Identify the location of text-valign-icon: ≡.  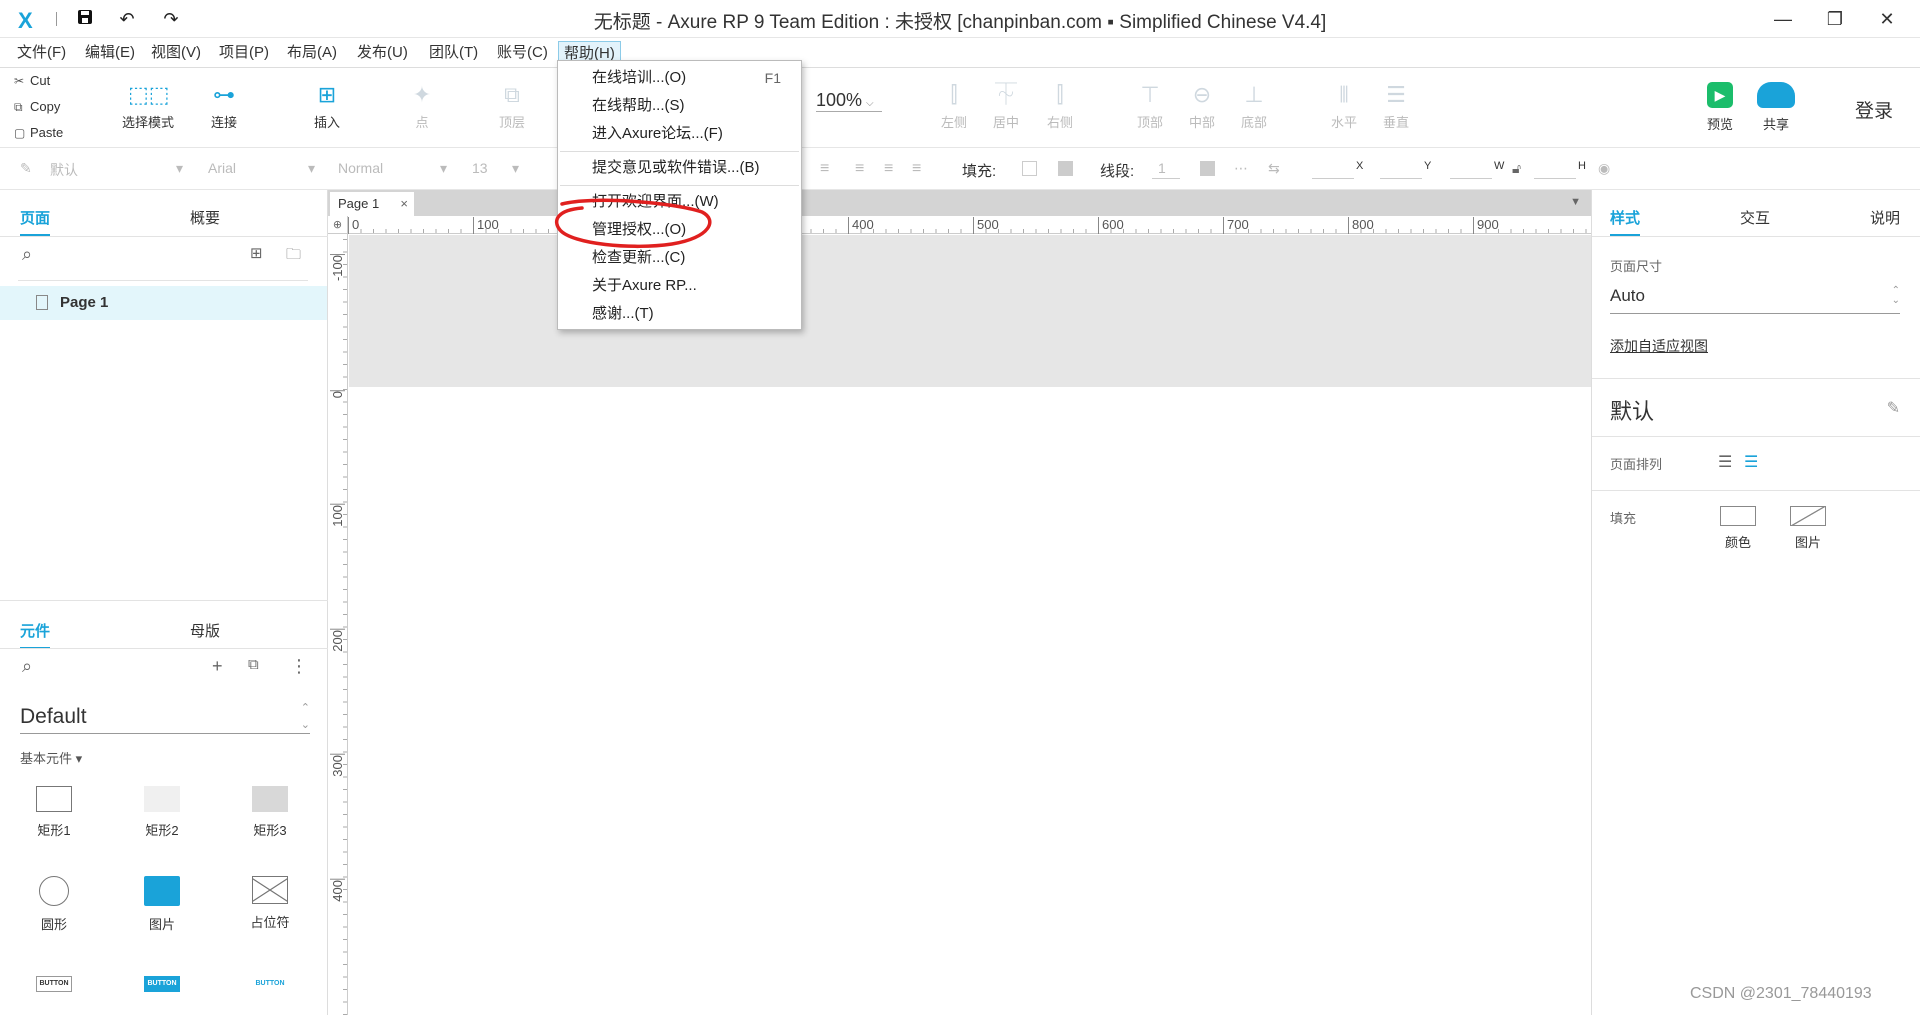
(888, 169).